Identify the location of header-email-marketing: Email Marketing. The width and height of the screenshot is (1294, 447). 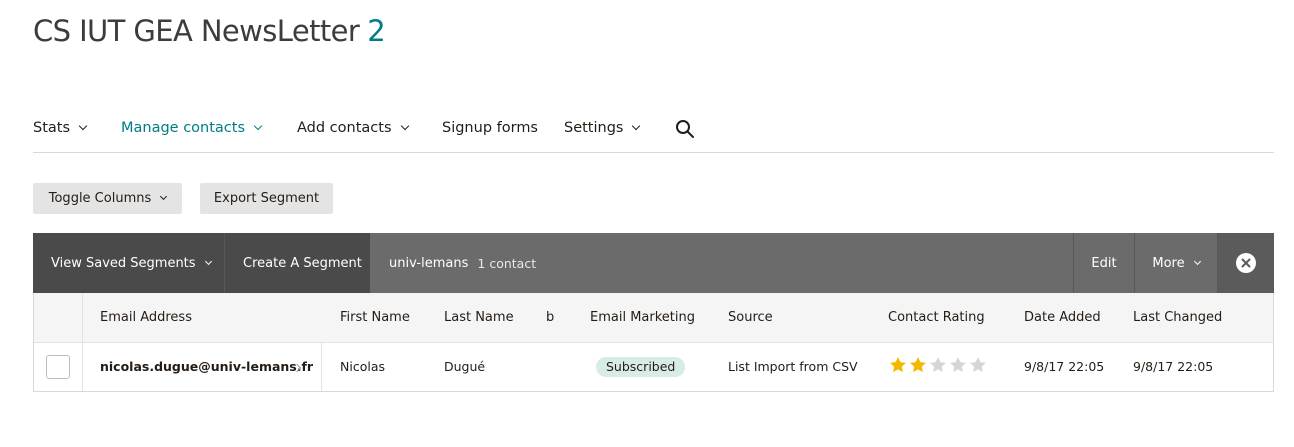
(642, 317).